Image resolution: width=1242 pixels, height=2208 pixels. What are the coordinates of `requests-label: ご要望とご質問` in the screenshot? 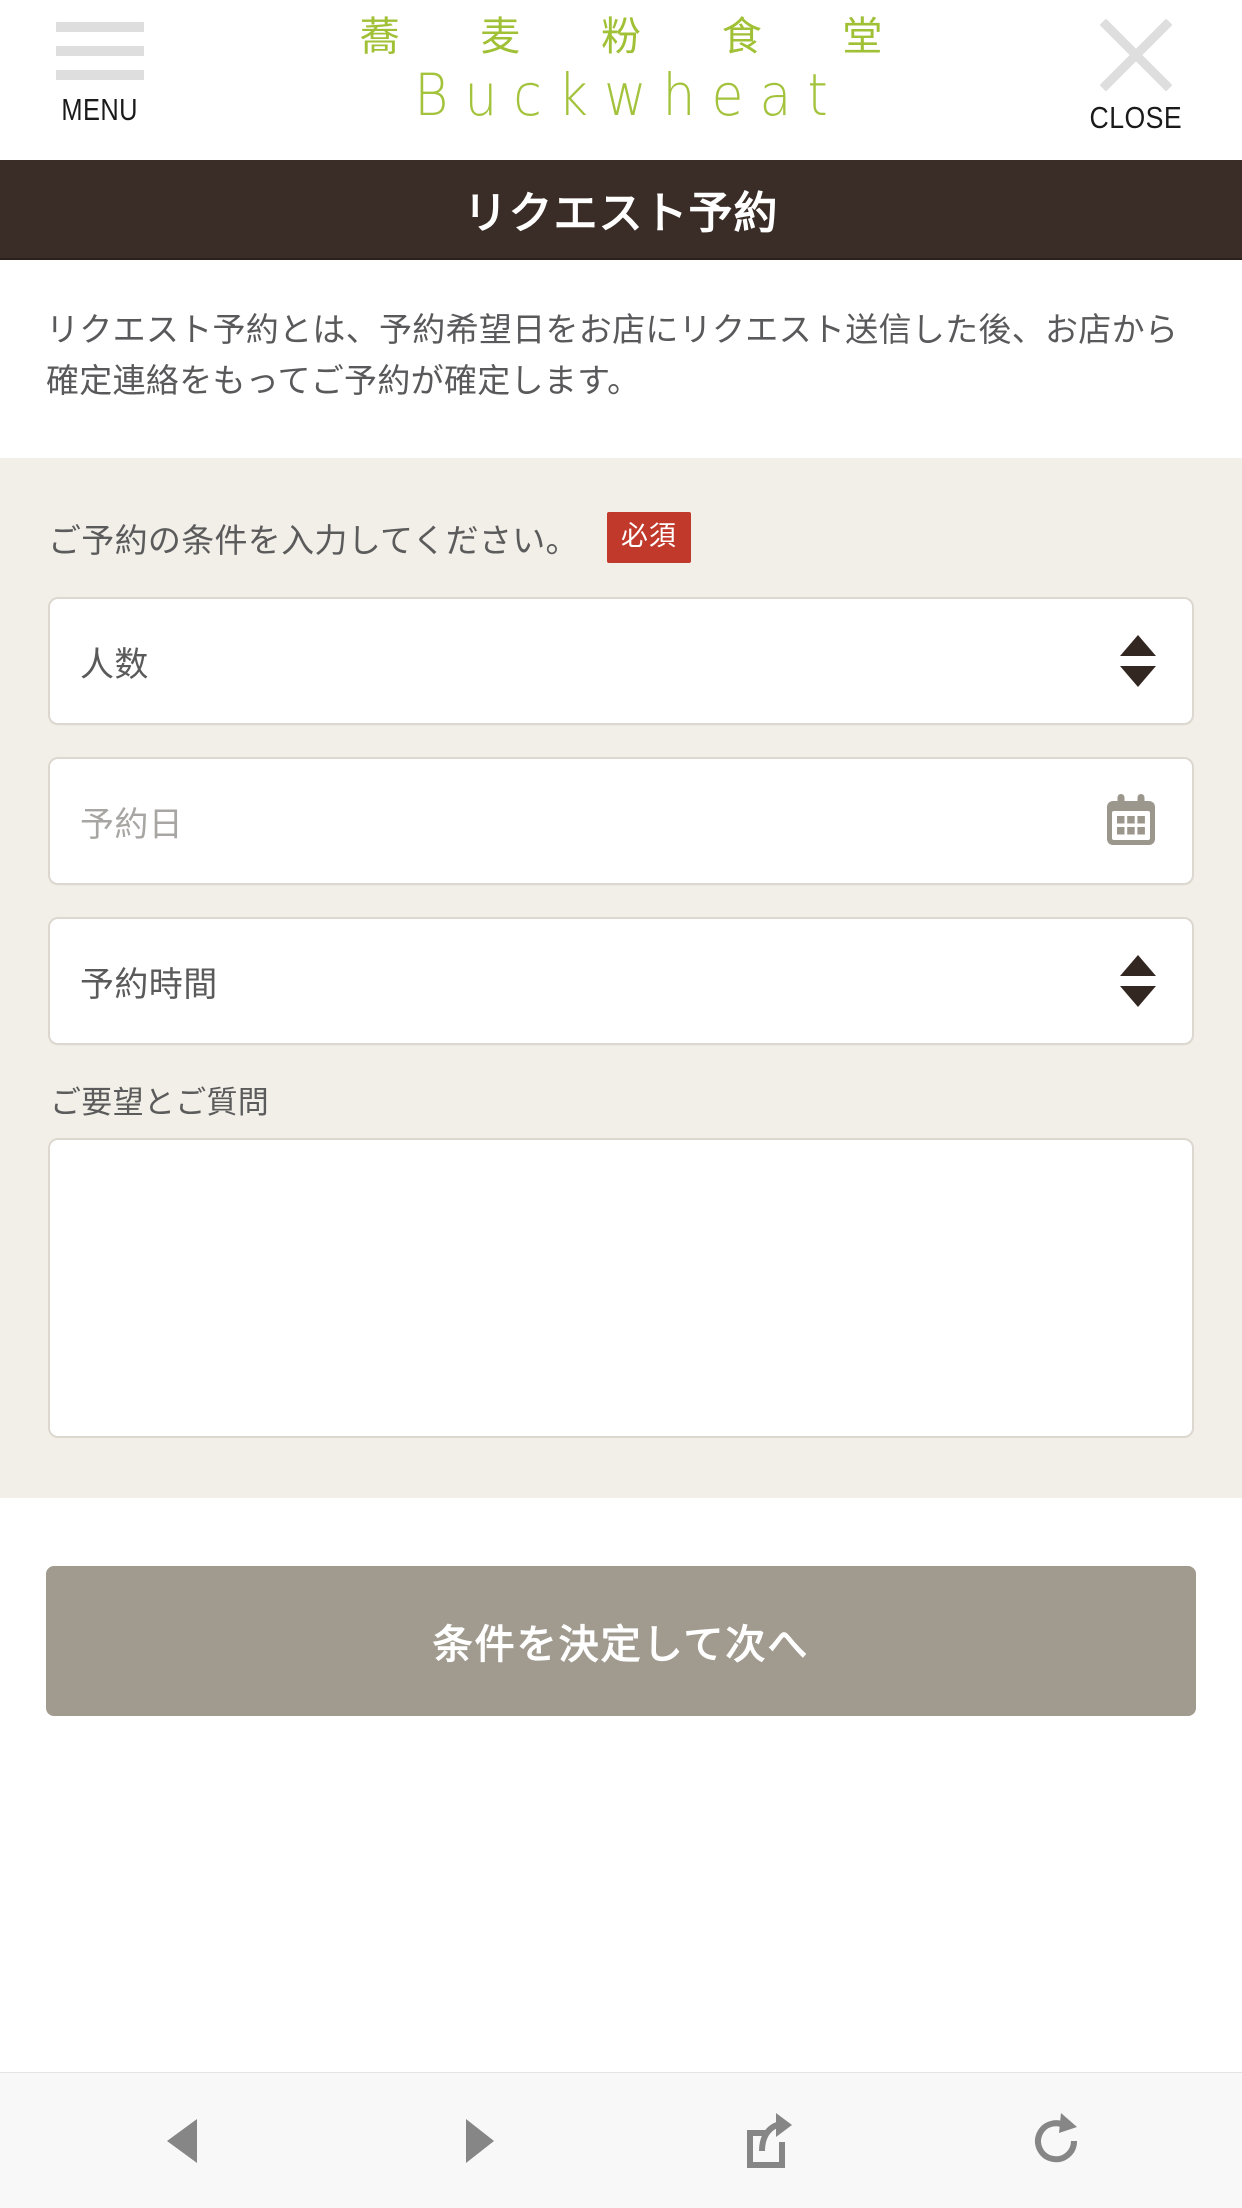 It's located at (160, 1103).